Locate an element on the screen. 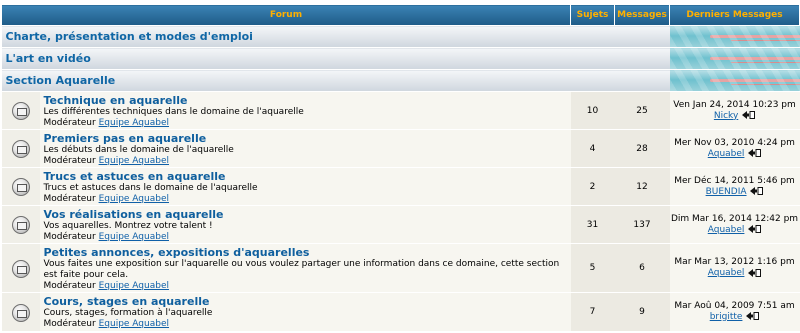 Image resolution: width=800 pixels, height=333 pixels. forum-link: Vos réalisations en aquarelle is located at coordinates (307, 214).